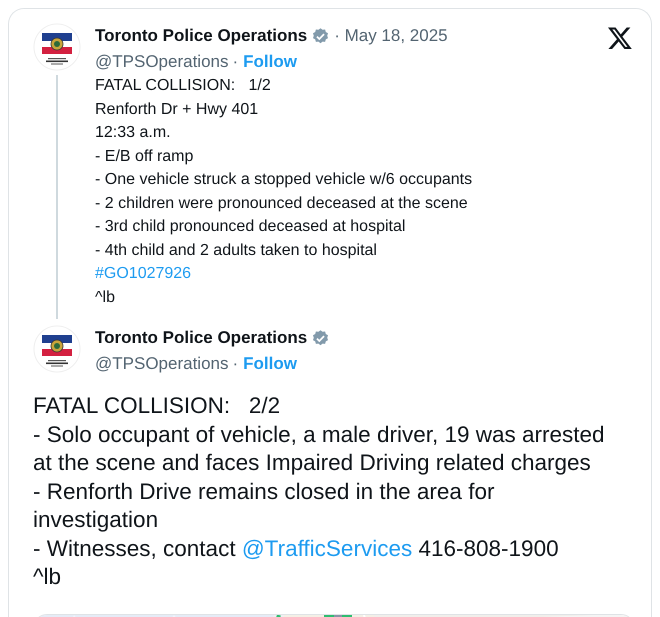  What do you see at coordinates (250, 226) in the screenshot?
I see `post-text-line: - 3rd child pronounced deceased at hospital` at bounding box center [250, 226].